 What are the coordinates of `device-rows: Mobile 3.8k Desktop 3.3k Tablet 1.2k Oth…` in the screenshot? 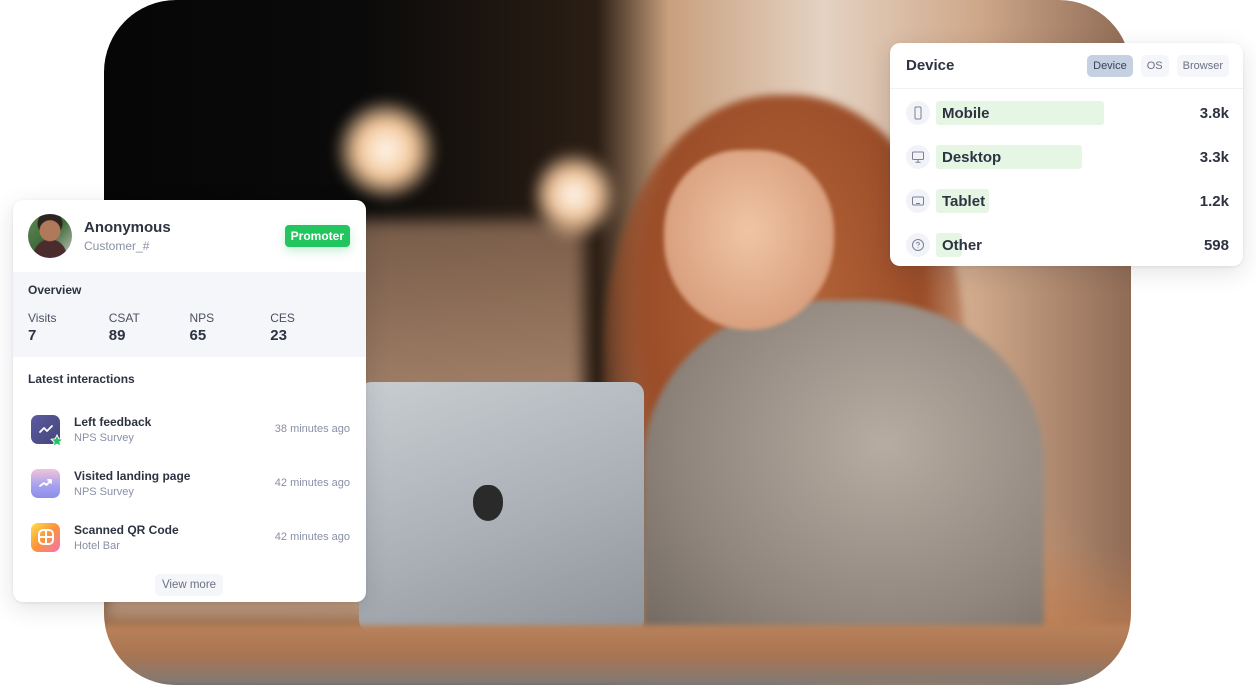 It's located at (1066, 178).